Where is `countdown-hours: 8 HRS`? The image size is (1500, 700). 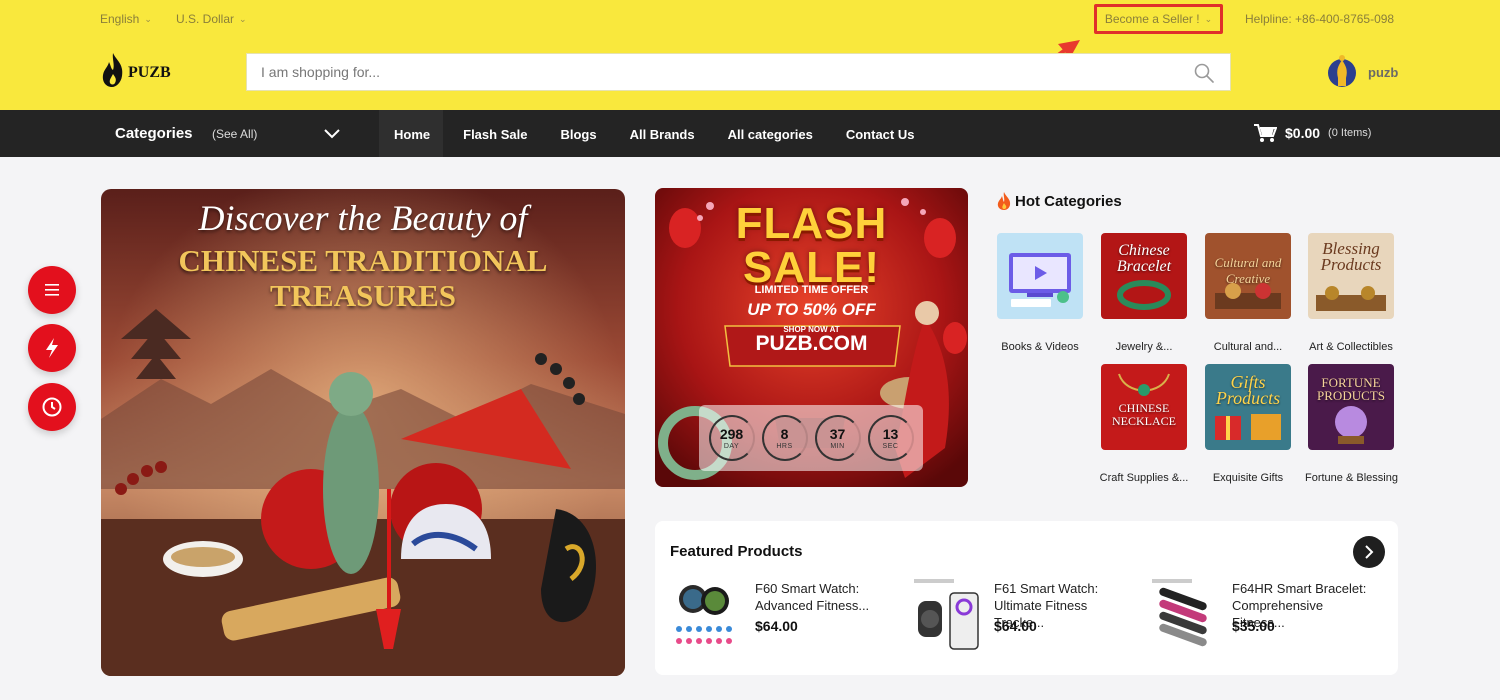 countdown-hours: 8 HRS is located at coordinates (784, 438).